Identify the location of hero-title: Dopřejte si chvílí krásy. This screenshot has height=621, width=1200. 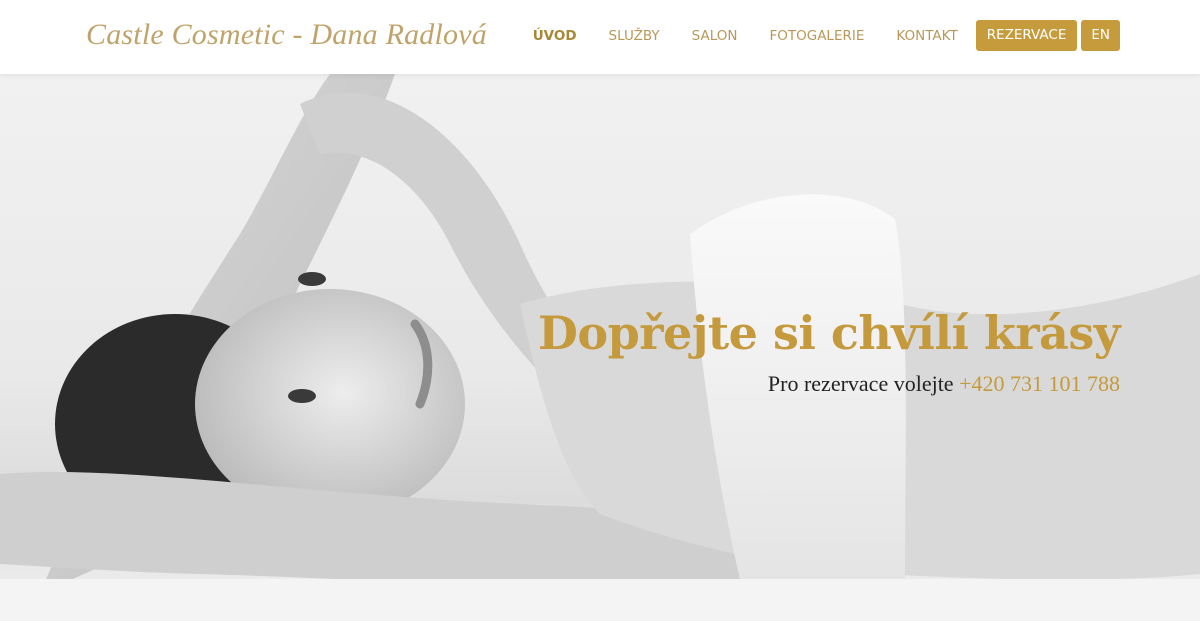
(829, 333).